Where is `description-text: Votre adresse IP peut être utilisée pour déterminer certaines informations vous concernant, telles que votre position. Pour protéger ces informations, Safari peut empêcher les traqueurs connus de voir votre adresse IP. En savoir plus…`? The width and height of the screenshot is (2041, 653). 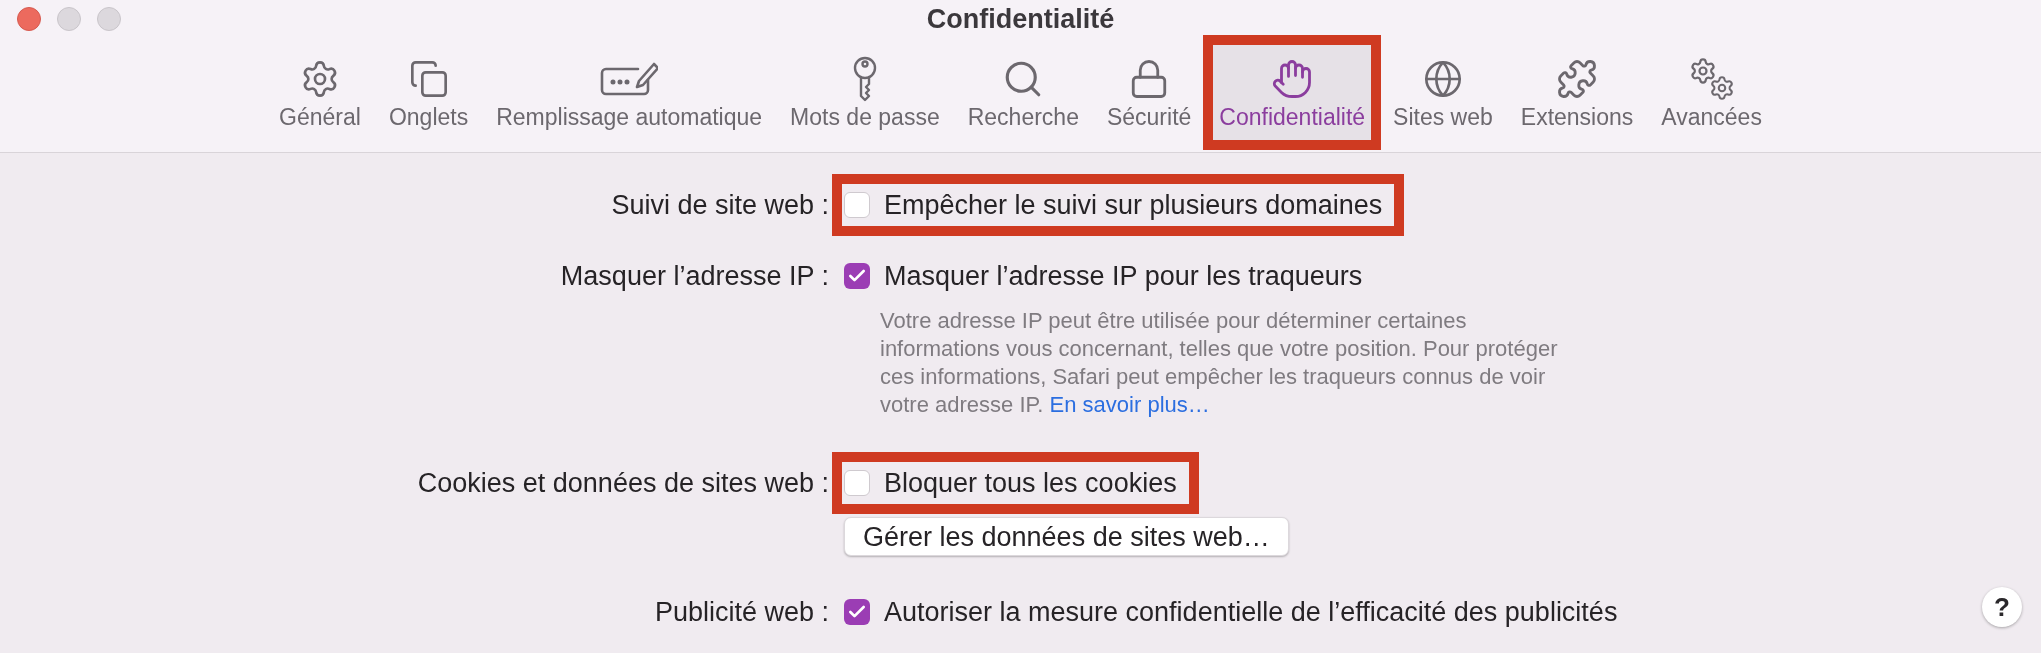 description-text: Votre adresse IP peut être utilisée pour déterminer certaines informations vous concernant, telles que votre position. Pour protéger ces informations, Safari peut empêcher les traqueurs connus de voir votre adresse IP. En savoir plus… is located at coordinates (1219, 363).